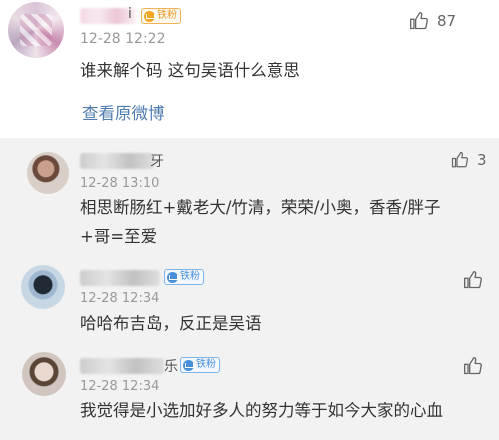 This screenshot has height=440, width=499. I want to click on like-button: 3, so click(469, 160).